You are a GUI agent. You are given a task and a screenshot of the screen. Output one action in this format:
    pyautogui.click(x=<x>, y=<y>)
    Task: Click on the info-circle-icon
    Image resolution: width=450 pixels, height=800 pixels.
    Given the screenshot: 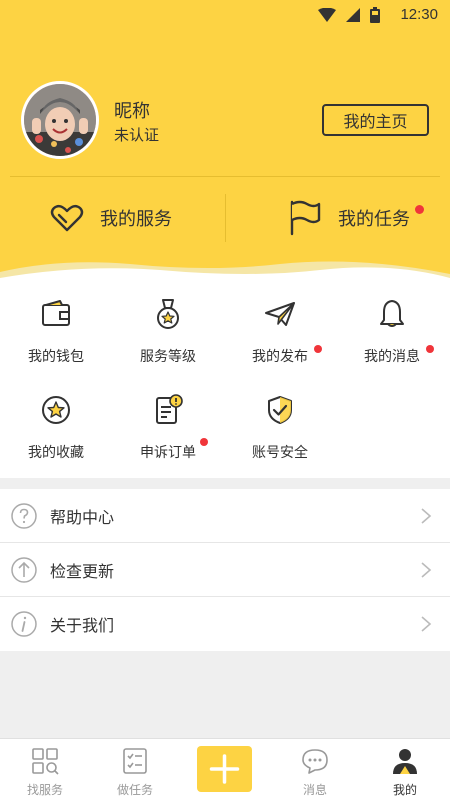 What is the action you would take?
    pyautogui.click(x=24, y=624)
    